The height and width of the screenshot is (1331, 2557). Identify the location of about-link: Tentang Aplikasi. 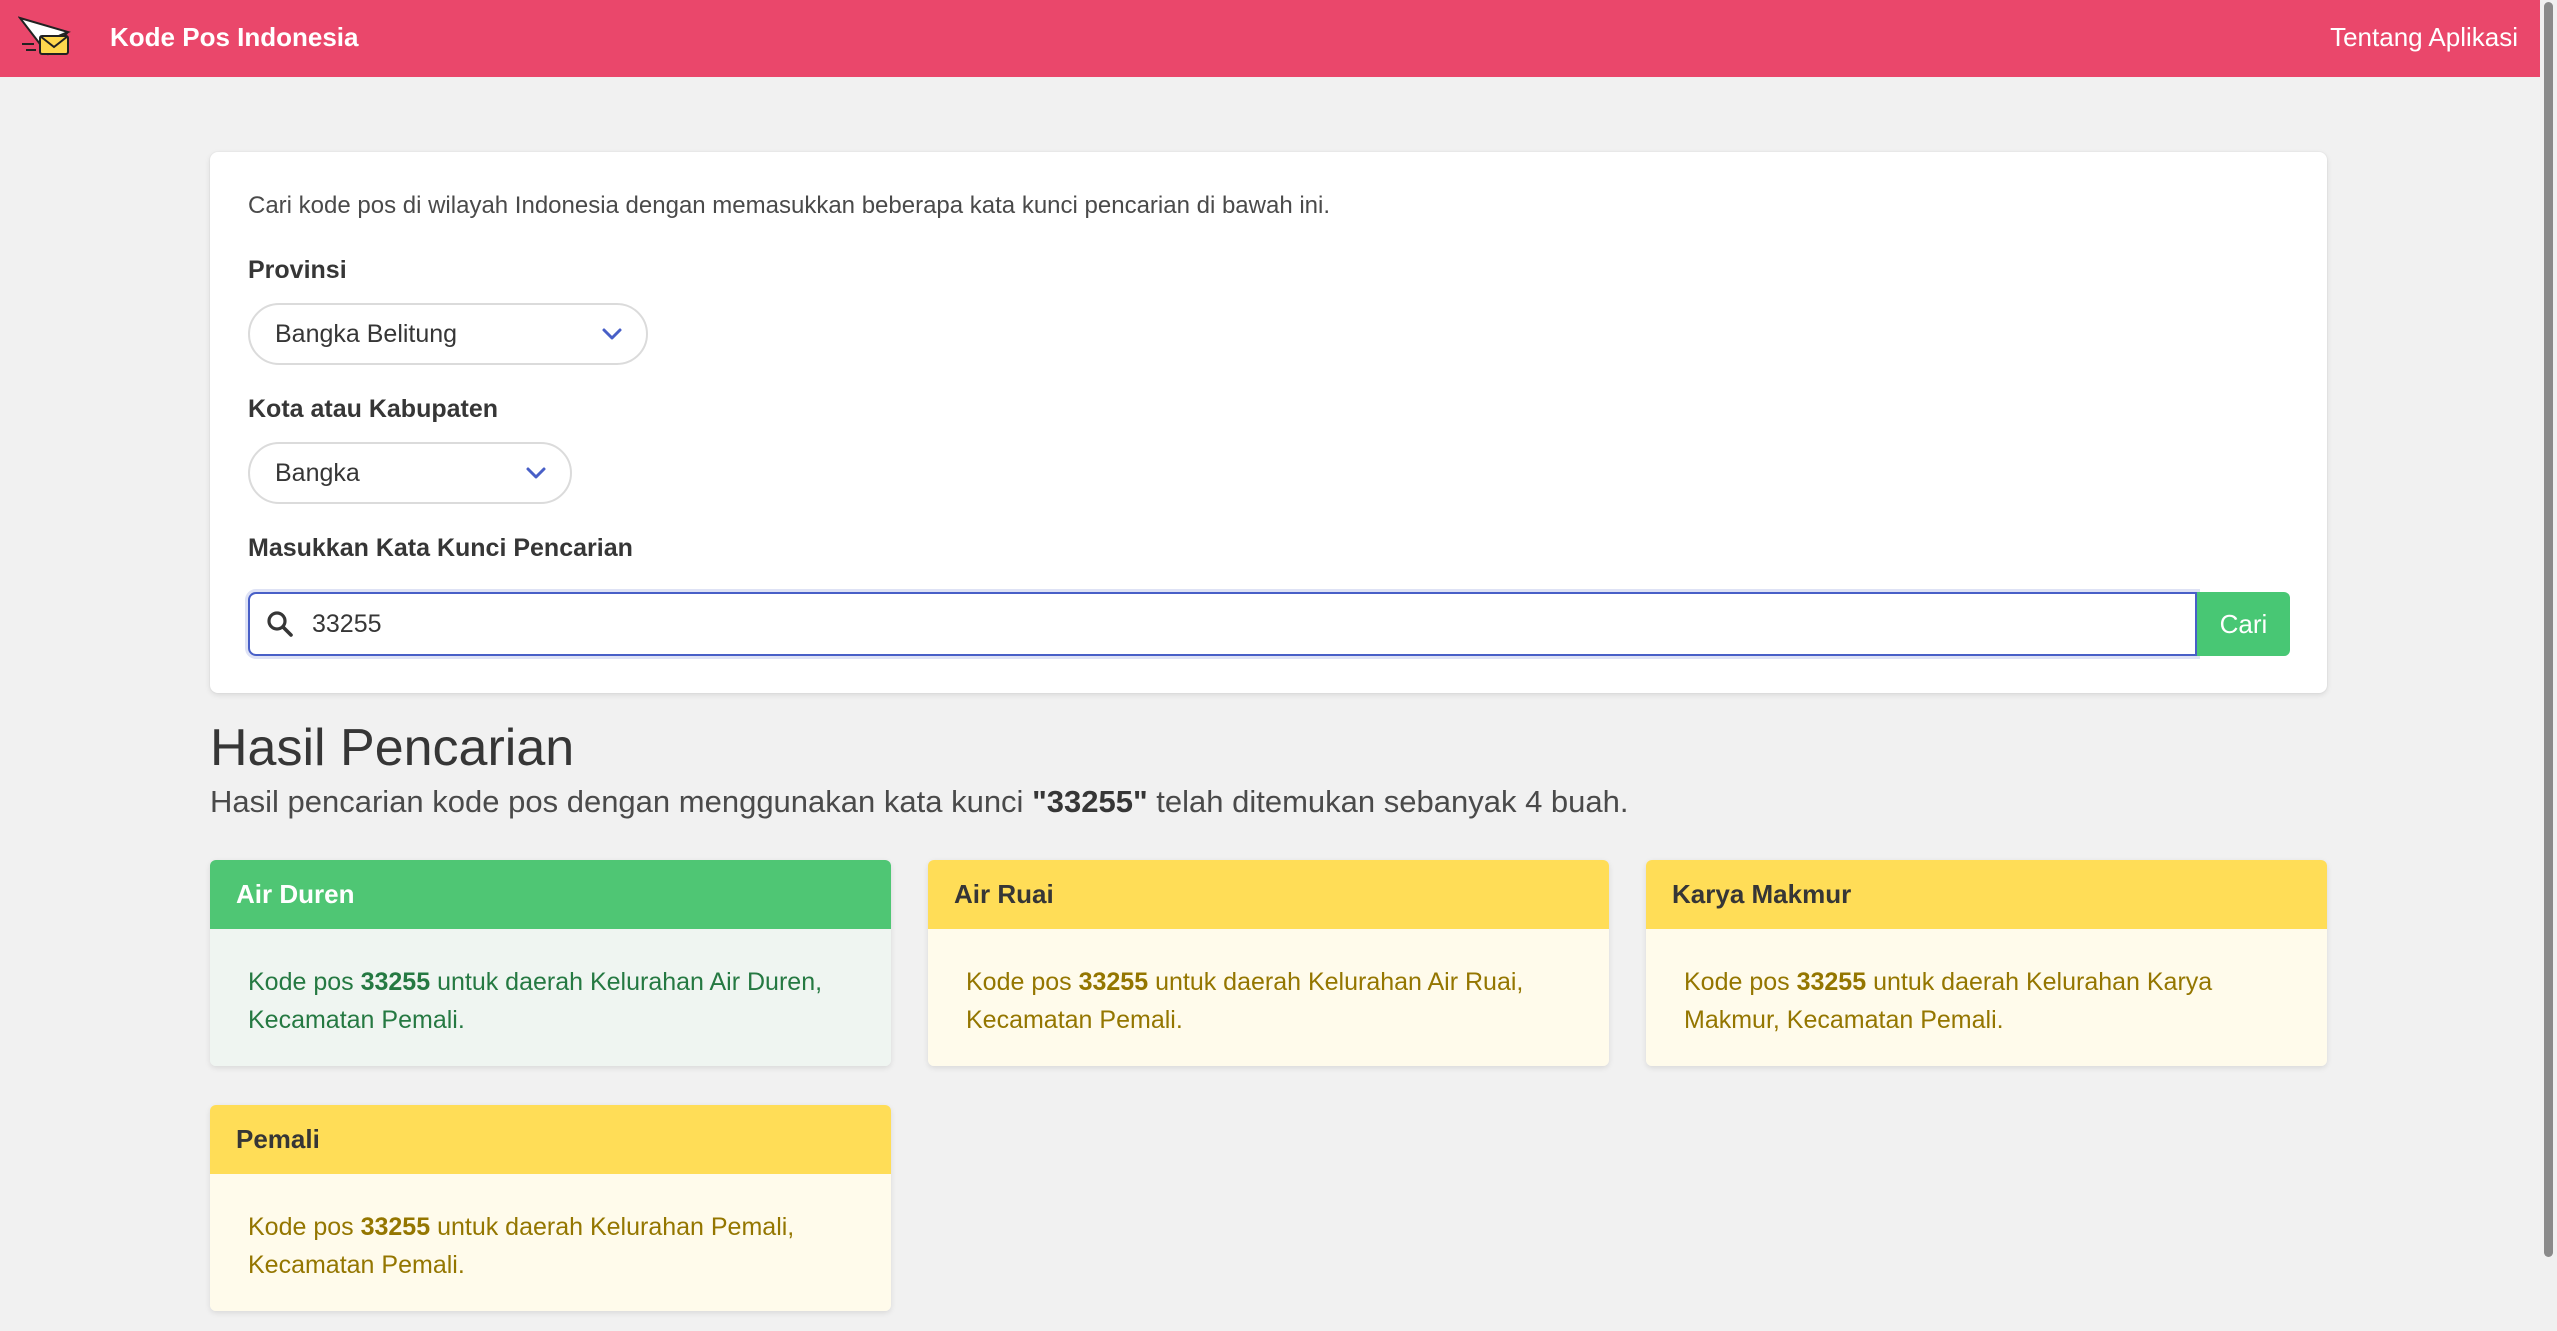
(2424, 38).